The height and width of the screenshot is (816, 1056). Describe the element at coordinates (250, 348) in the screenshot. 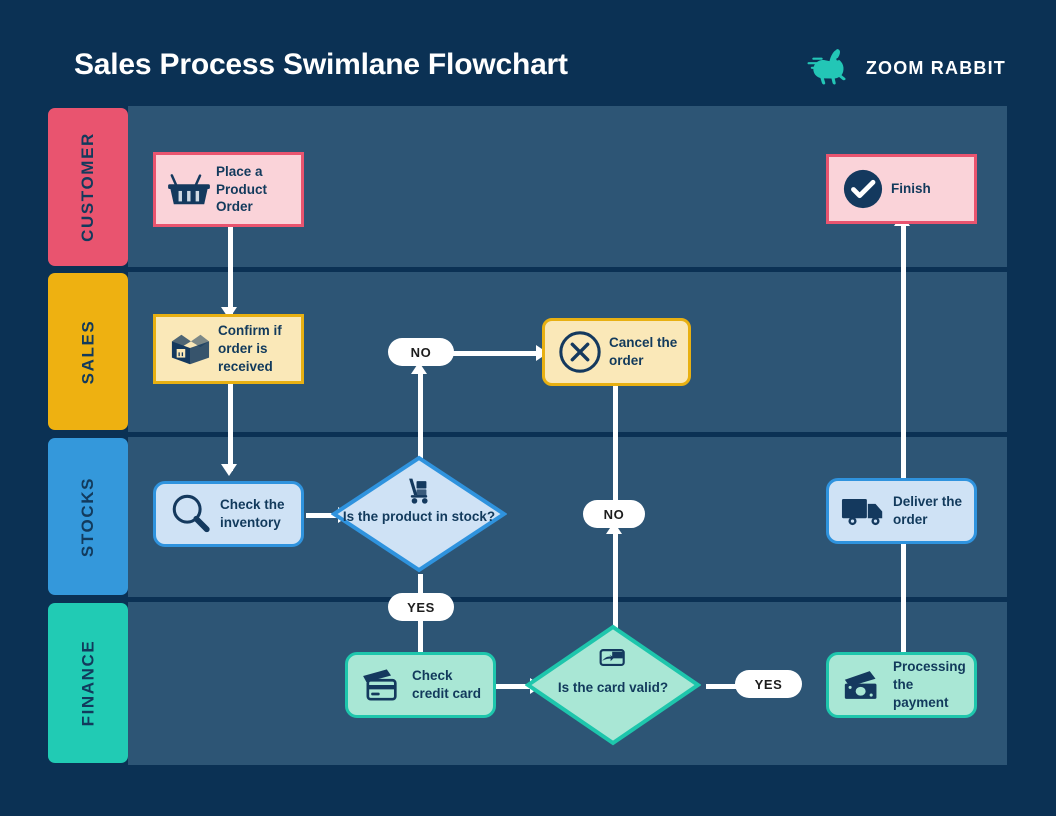

I see `node-label-confirm-order: Confirm if order is received` at that location.